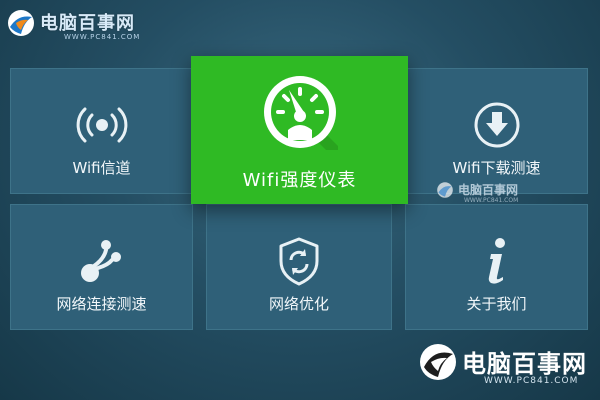  Describe the element at coordinates (300, 113) in the screenshot. I see `gauge-icon` at that location.